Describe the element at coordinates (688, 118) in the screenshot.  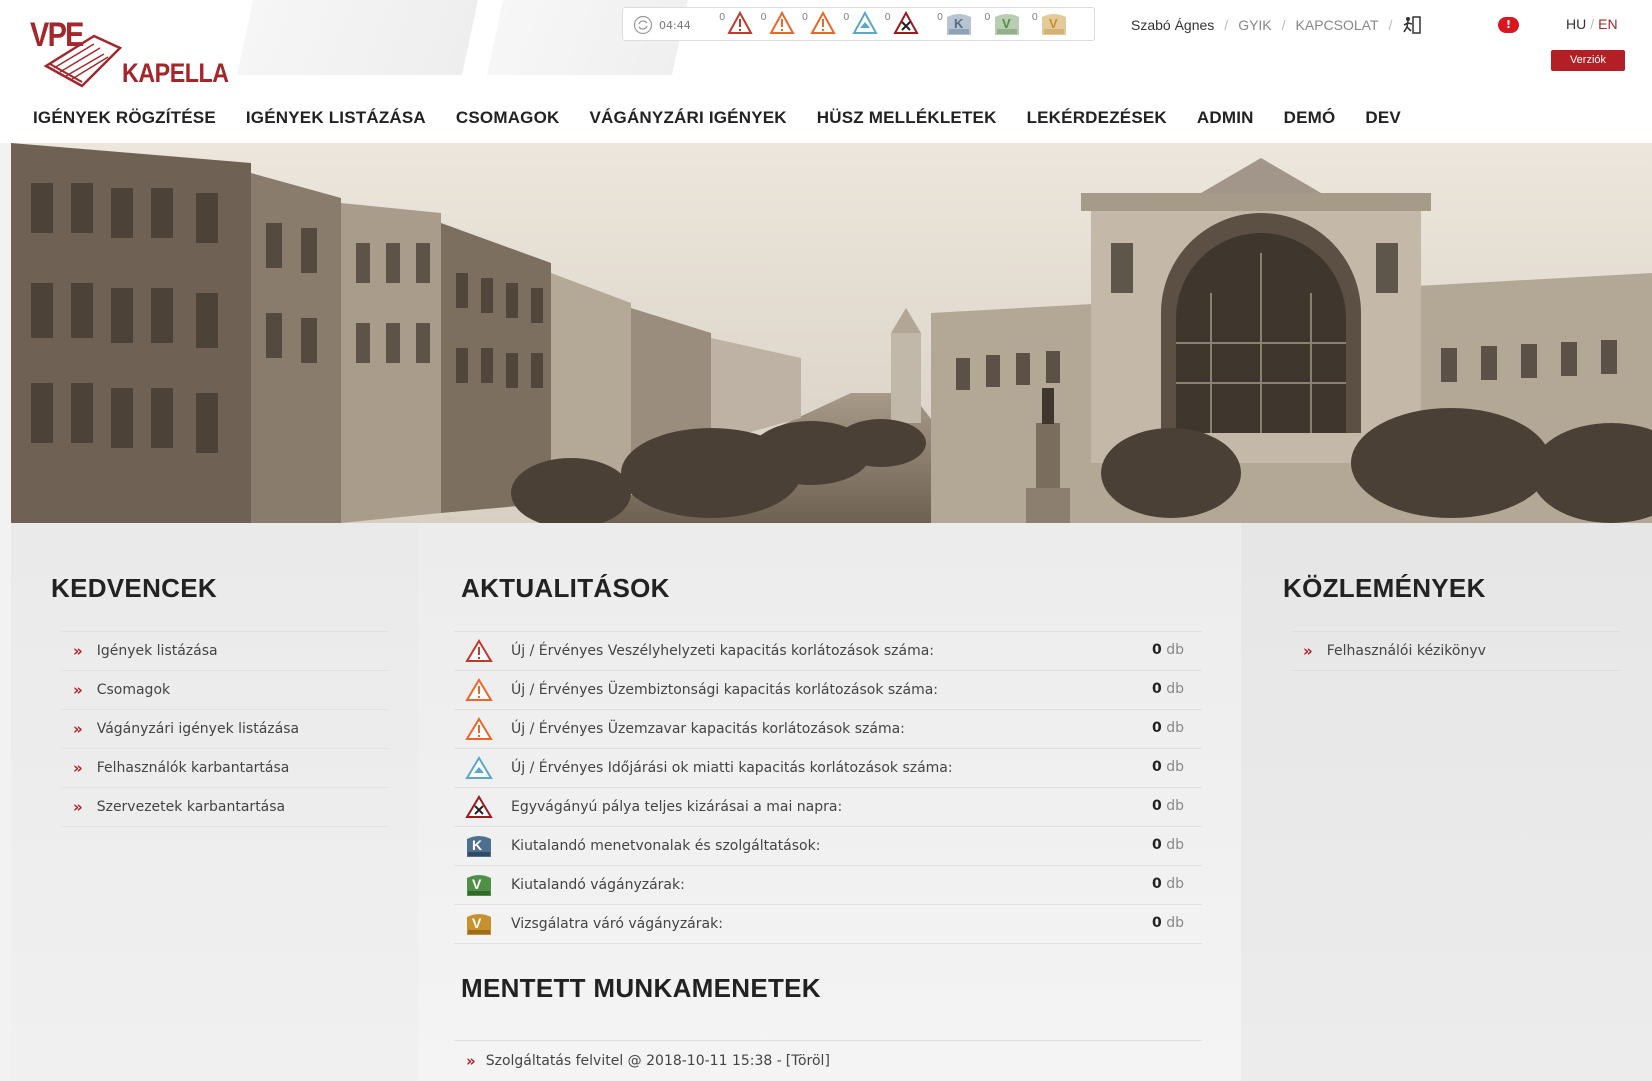
I see `nav-vaganyzari-igenyek: VÁGÁNYZÁRI IGÉNYEK` at that location.